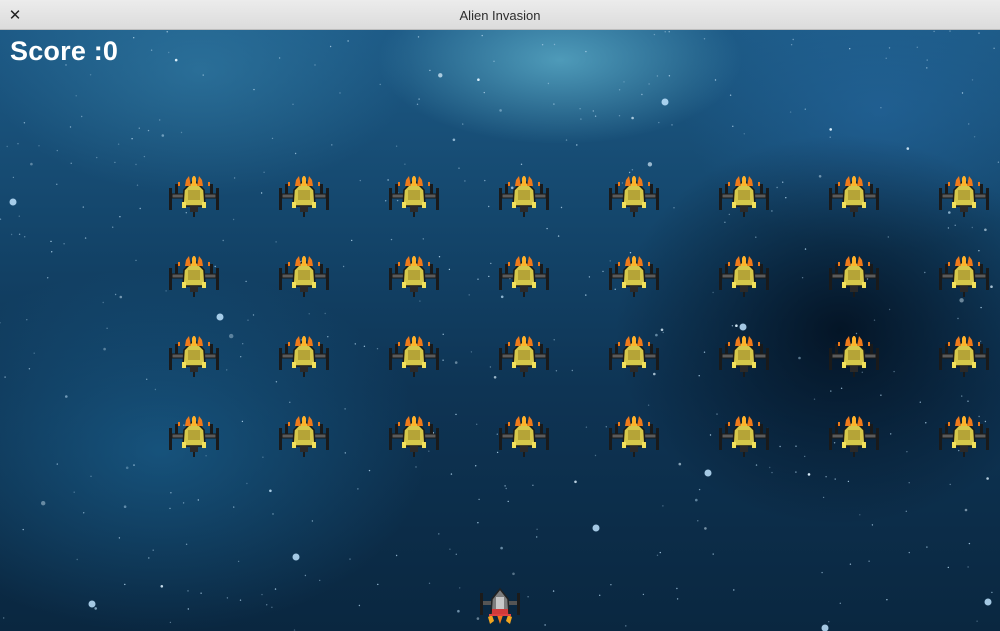 The width and height of the screenshot is (1000, 631). Describe the element at coordinates (500, 605) in the screenshot. I see `player-ship-icon` at that location.